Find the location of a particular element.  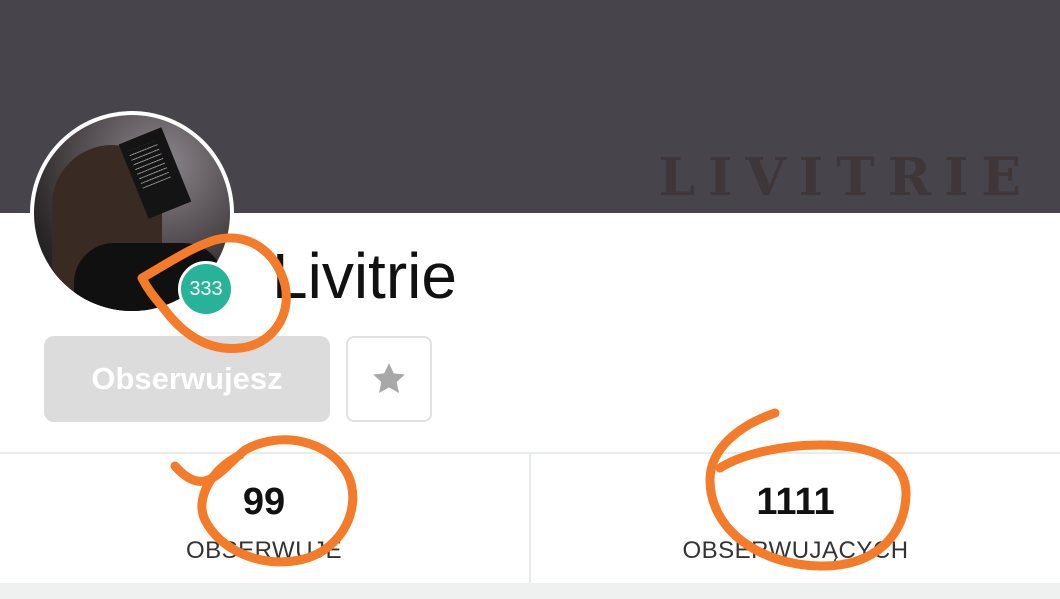

banner-brand-text: LIVITRIE is located at coordinates (846, 177).